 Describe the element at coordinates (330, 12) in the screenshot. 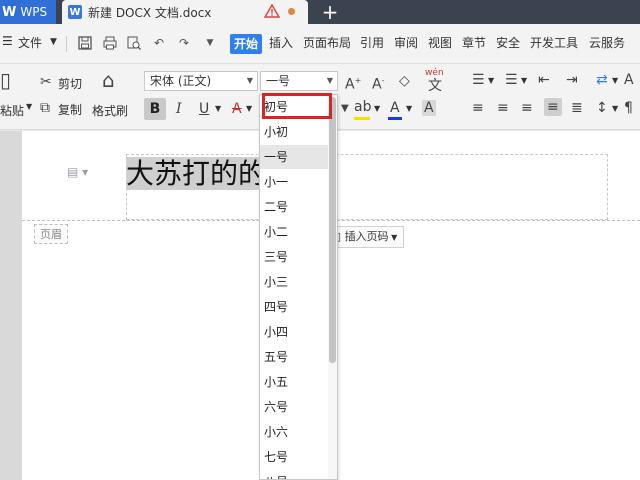

I see `new-tab-button: +` at that location.